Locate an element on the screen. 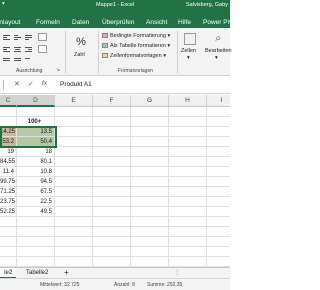  column-header-g: G is located at coordinates (150, 101).